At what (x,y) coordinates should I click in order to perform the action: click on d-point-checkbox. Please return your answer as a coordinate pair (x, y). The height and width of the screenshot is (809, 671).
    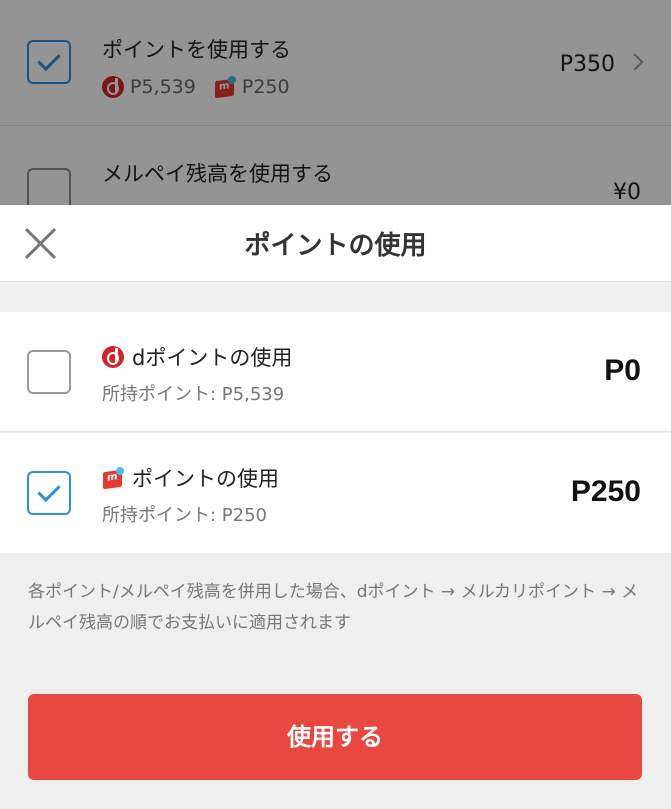
    Looking at the image, I should click on (49, 372).